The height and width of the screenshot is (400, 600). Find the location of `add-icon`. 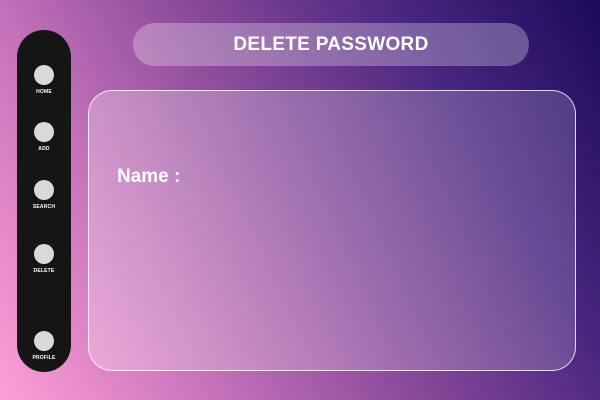

add-icon is located at coordinates (44, 132).